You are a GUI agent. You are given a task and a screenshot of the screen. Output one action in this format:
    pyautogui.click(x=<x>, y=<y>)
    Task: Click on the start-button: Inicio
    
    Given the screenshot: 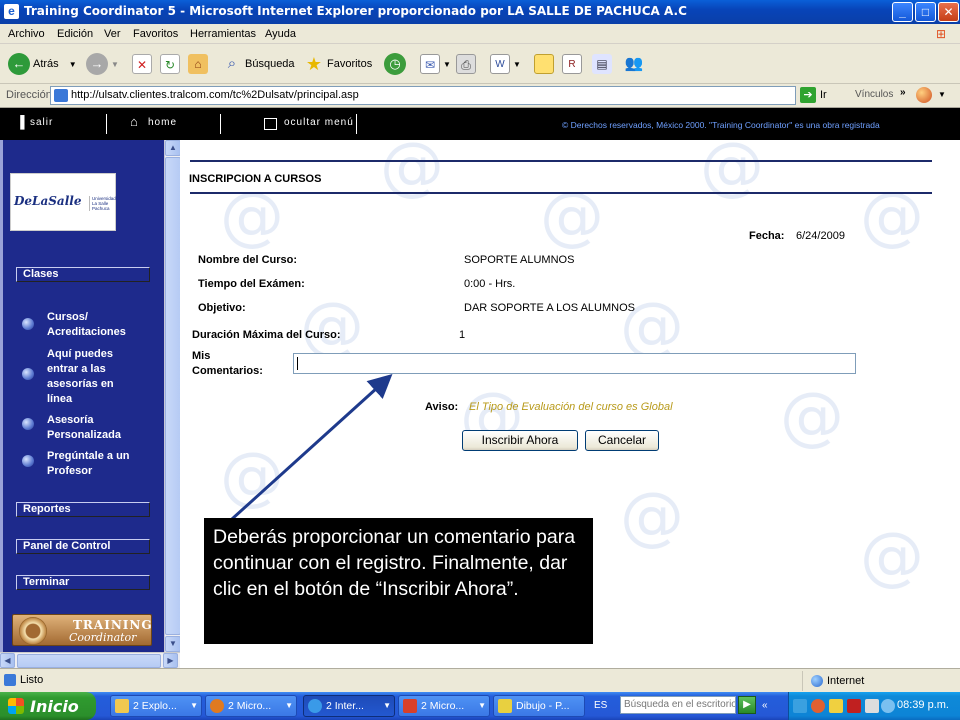 What is the action you would take?
    pyautogui.click(x=48, y=706)
    